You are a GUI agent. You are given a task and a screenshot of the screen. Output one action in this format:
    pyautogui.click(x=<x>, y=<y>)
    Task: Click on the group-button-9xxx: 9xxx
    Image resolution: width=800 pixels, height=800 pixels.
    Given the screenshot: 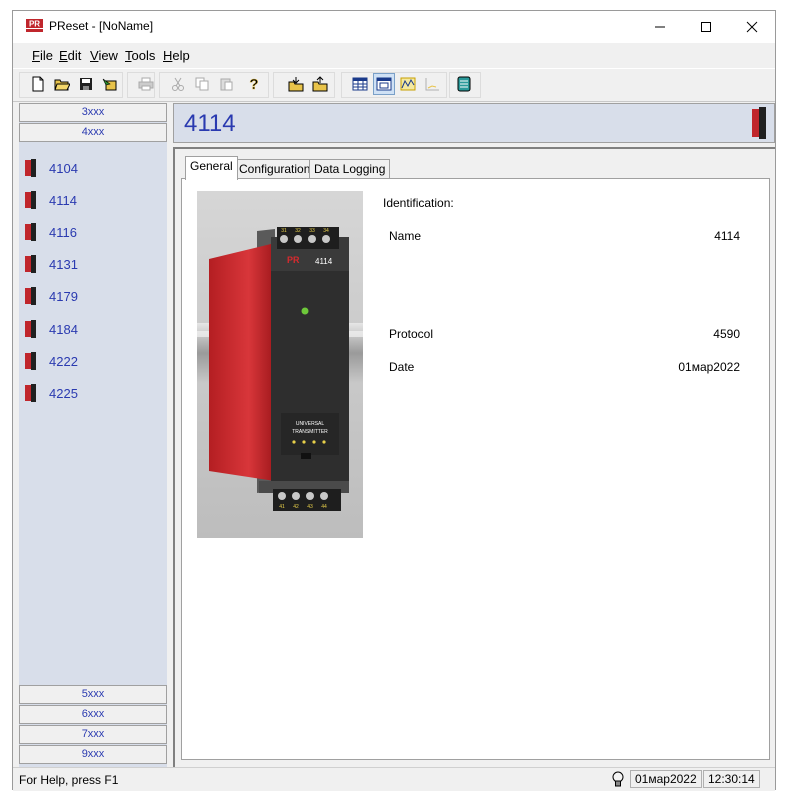 What is the action you would take?
    pyautogui.click(x=93, y=754)
    